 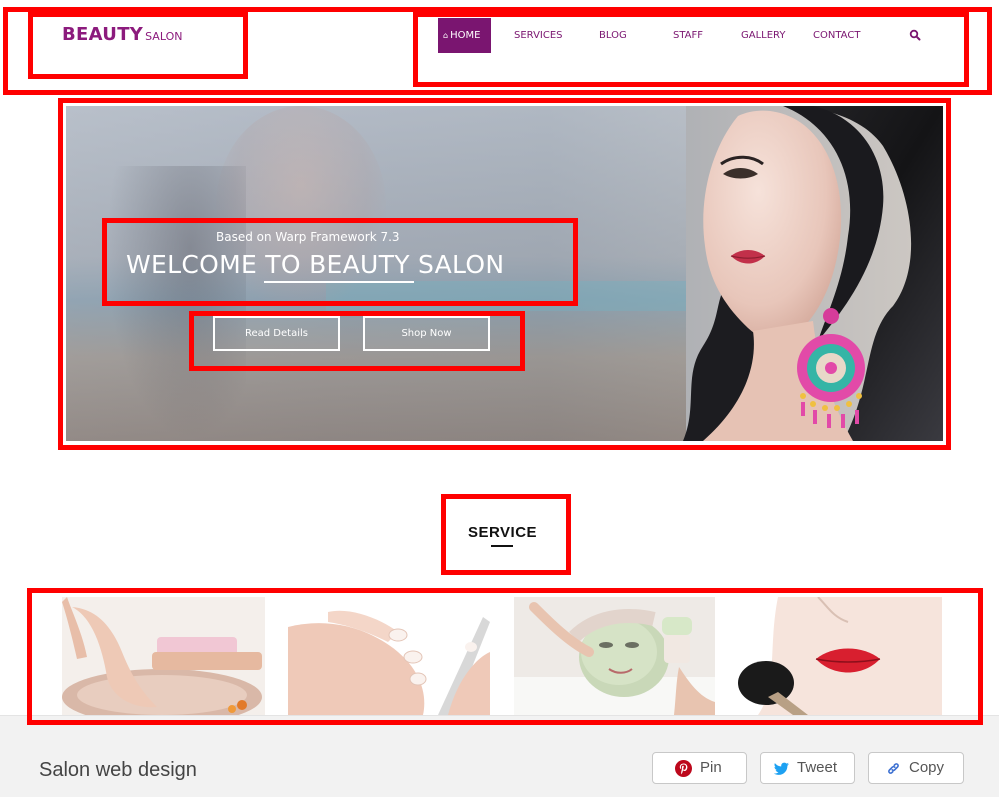 I want to click on facial-mask-image, so click(x=614, y=656).